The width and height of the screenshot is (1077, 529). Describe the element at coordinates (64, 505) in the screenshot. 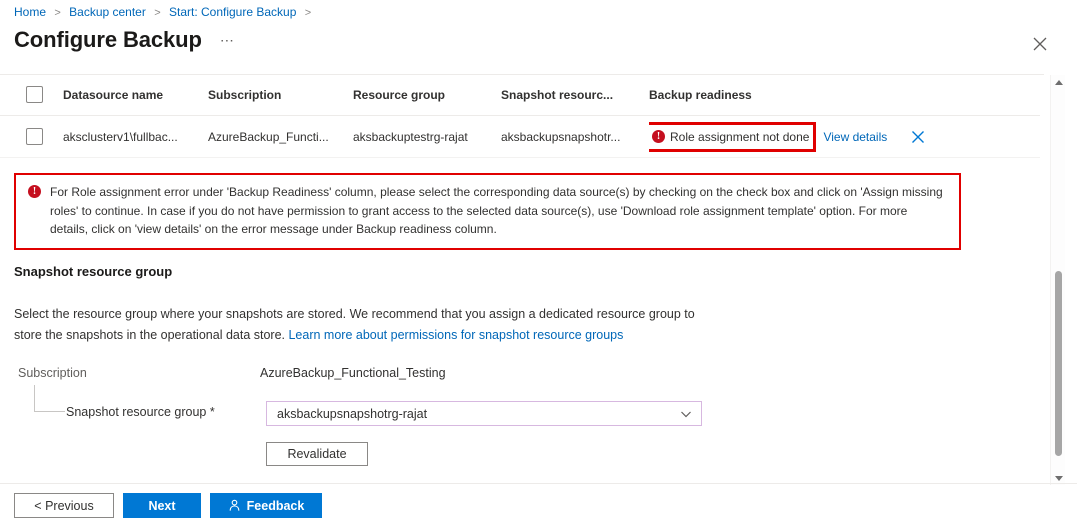

I see `previous-button: < Previous` at that location.